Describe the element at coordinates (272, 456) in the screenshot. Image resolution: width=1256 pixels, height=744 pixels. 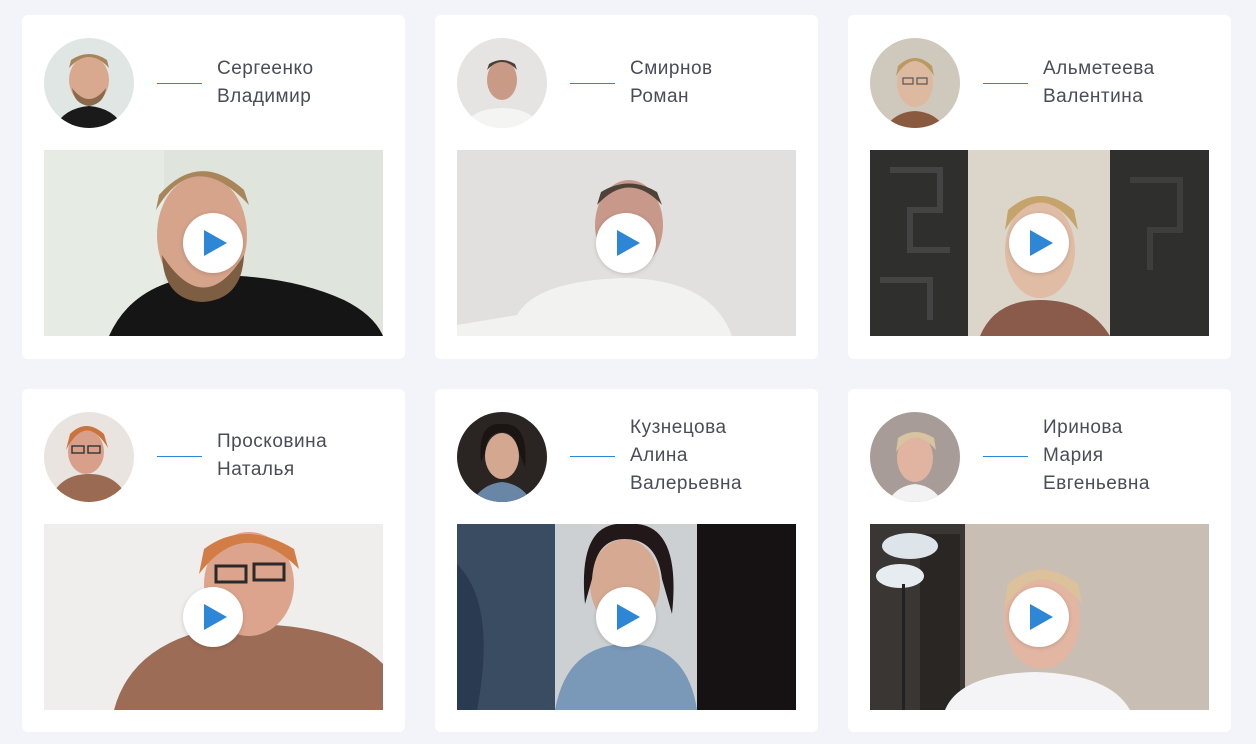
I see `testimonial-name: Просковина Наталья` at that location.